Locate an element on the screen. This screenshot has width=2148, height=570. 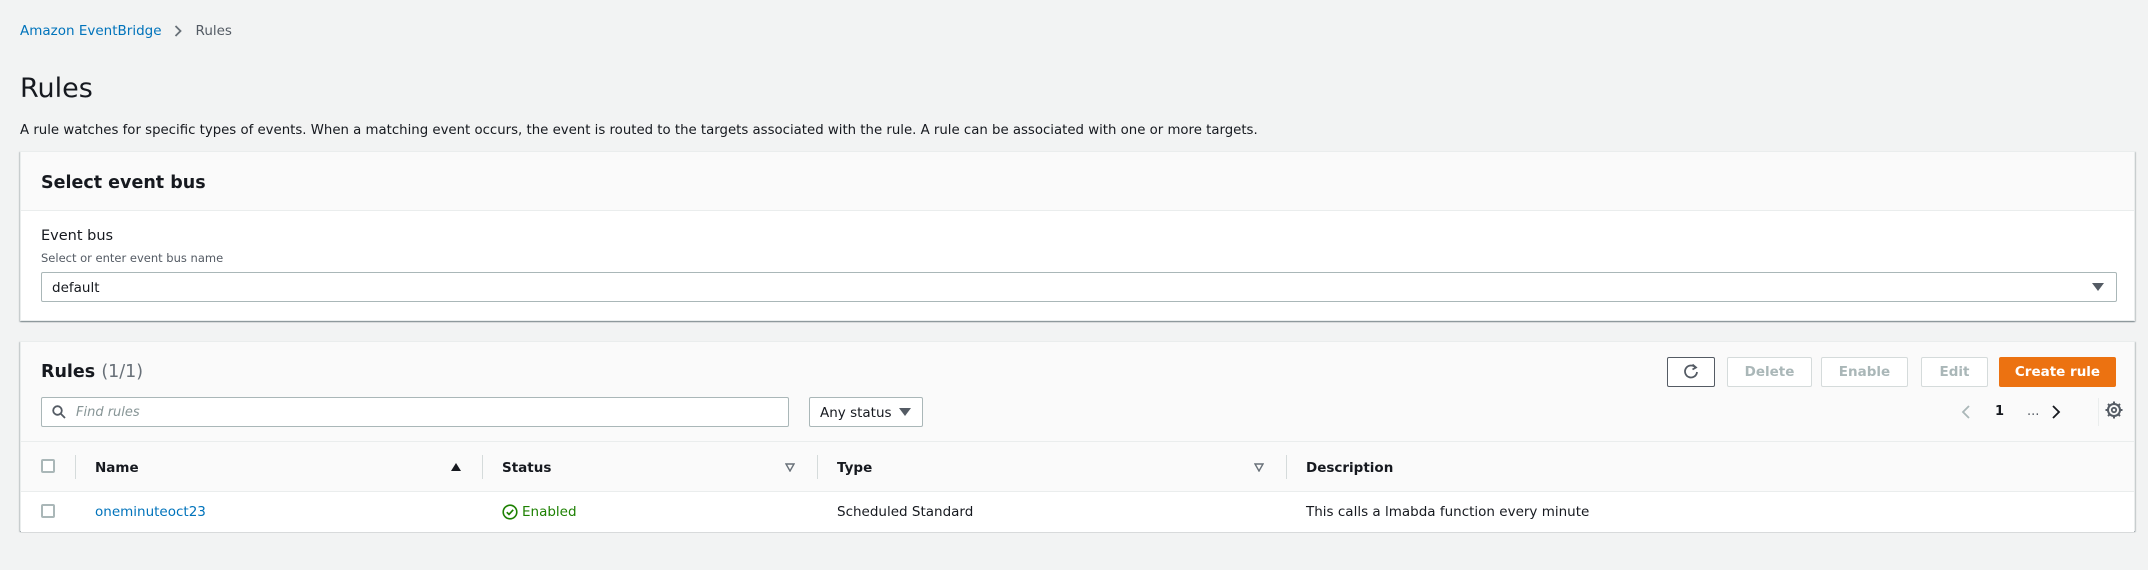
rules-count: (1/1) is located at coordinates (122, 372).